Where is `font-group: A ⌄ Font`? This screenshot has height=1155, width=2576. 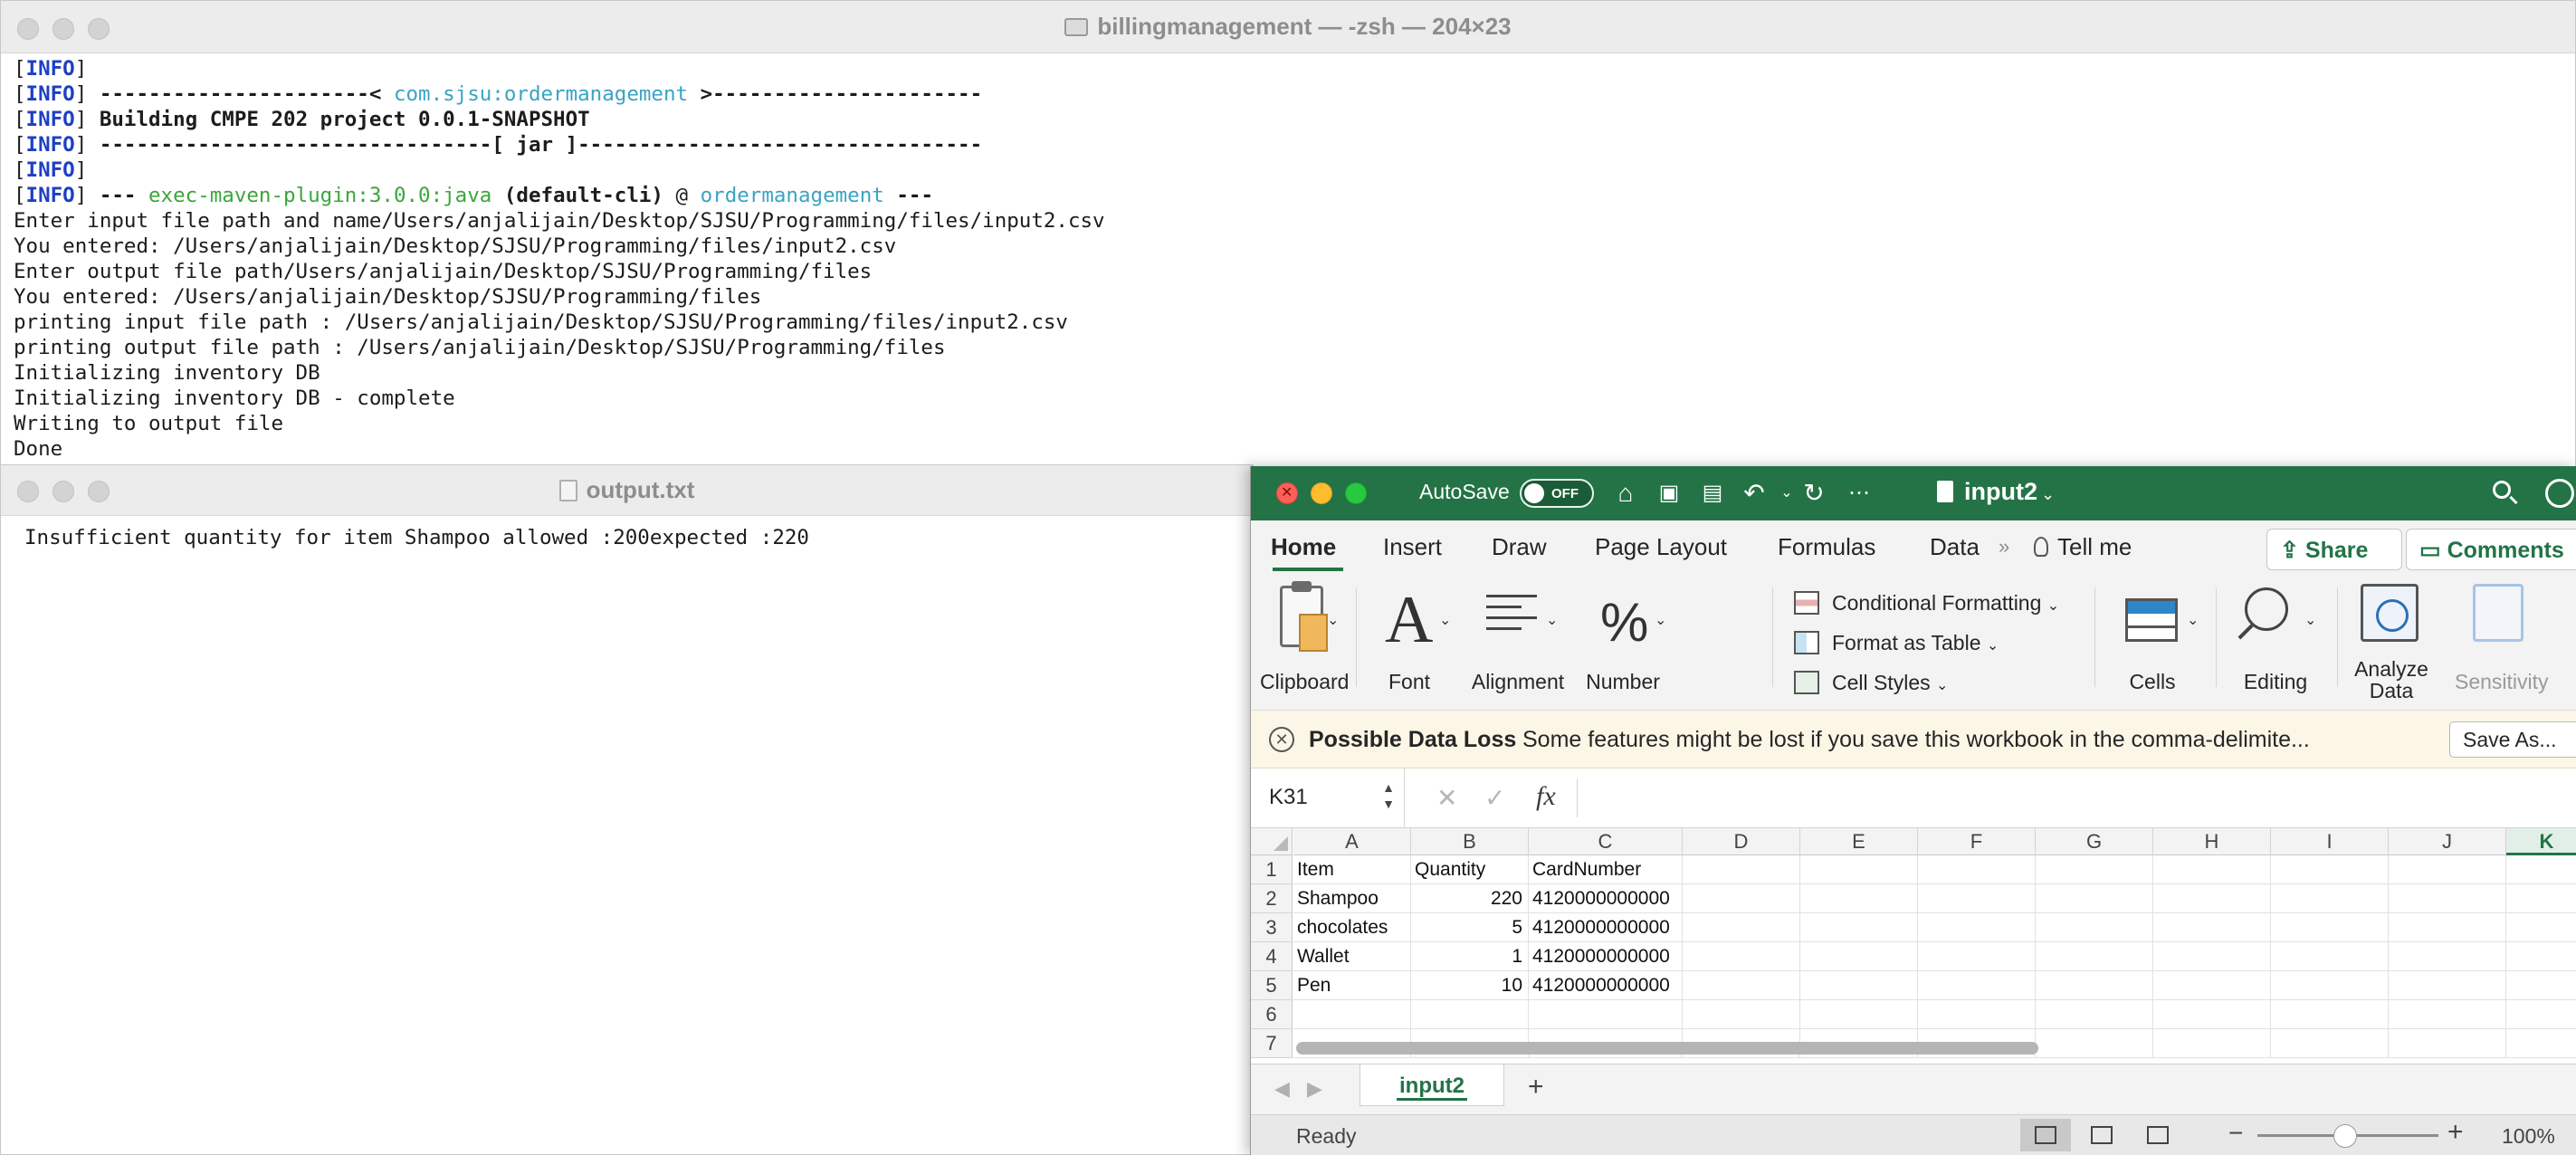
font-group: A ⌄ Font is located at coordinates (1410, 643).